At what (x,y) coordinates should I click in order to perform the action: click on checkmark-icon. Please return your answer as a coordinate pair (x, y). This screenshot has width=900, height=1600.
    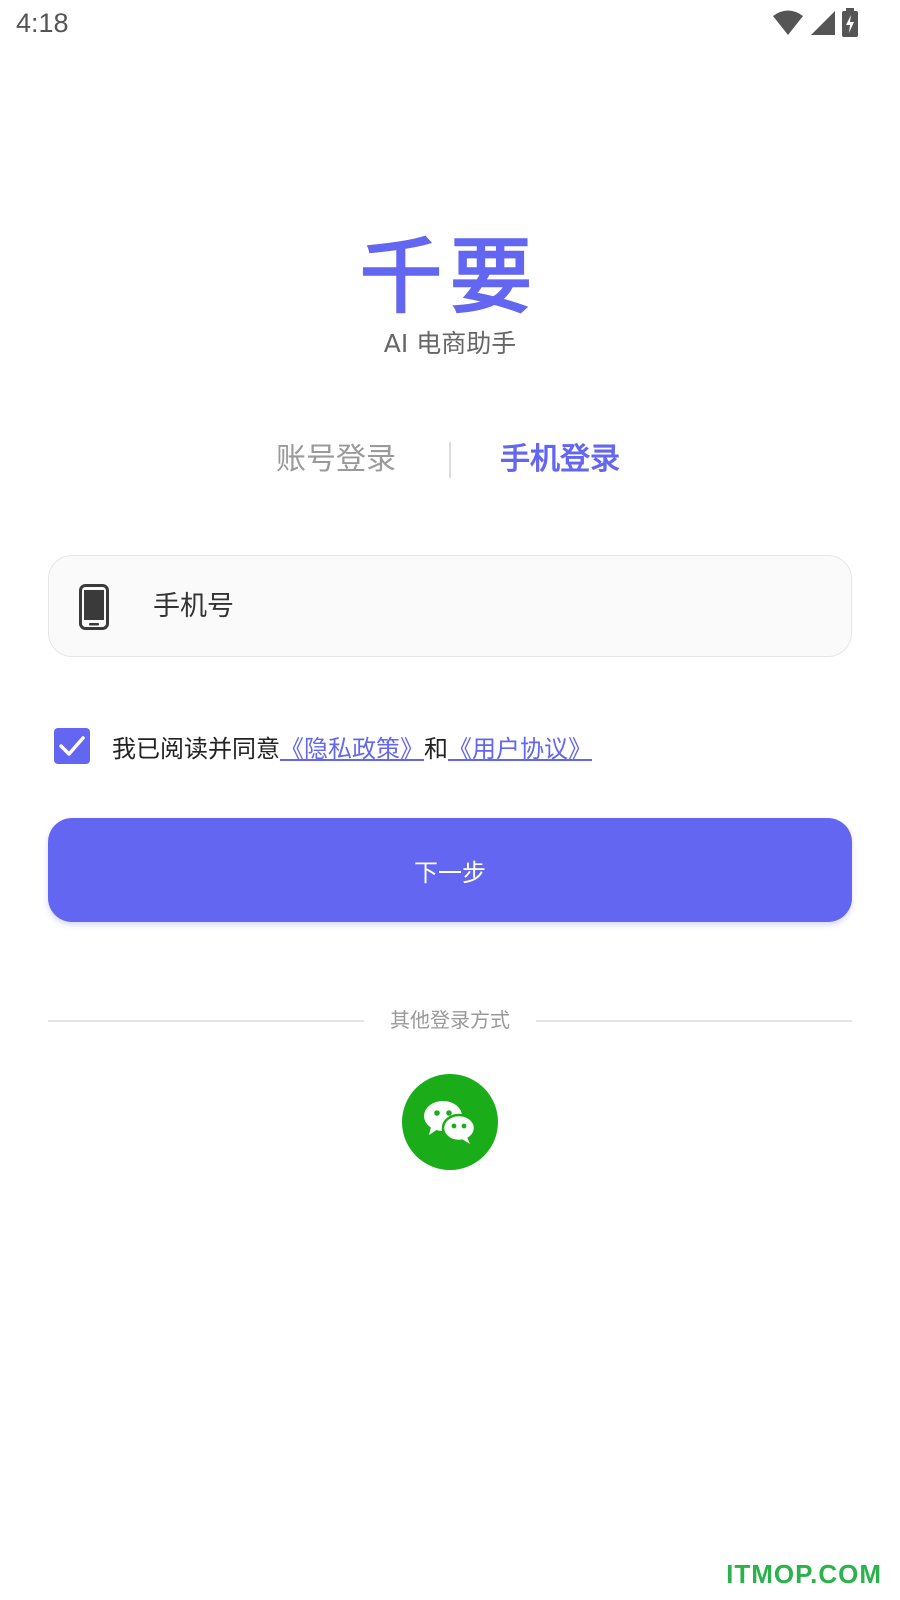
    Looking at the image, I should click on (72, 746).